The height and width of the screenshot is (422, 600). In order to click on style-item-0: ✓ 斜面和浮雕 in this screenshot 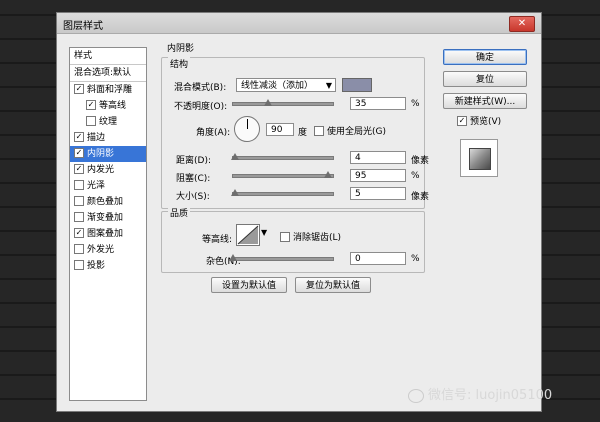, I will do `click(108, 90)`.